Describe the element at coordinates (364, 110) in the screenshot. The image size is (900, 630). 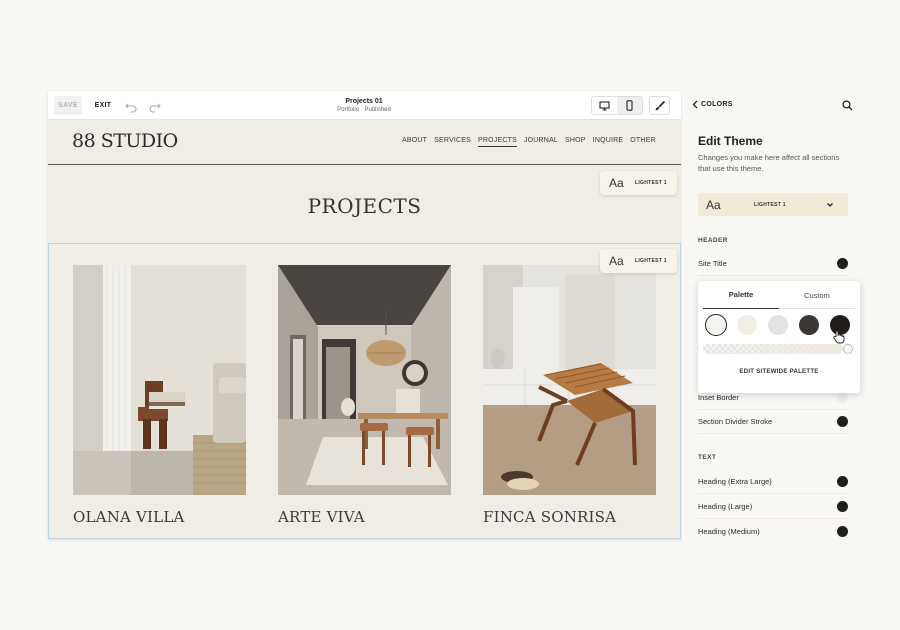
I see `page-status: Portfolio · Published` at that location.